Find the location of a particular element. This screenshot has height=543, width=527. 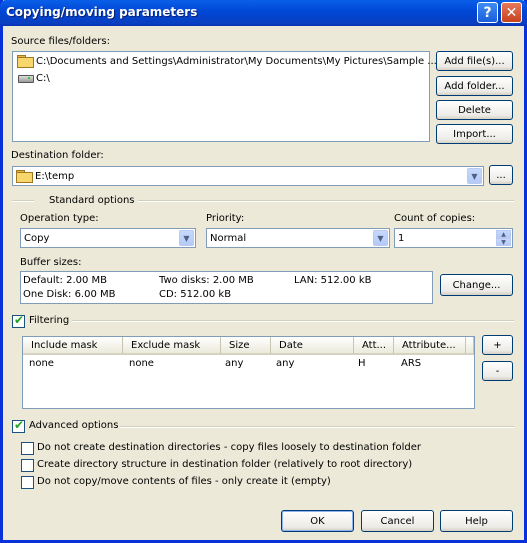

copies-value: 1 is located at coordinates (401, 238).